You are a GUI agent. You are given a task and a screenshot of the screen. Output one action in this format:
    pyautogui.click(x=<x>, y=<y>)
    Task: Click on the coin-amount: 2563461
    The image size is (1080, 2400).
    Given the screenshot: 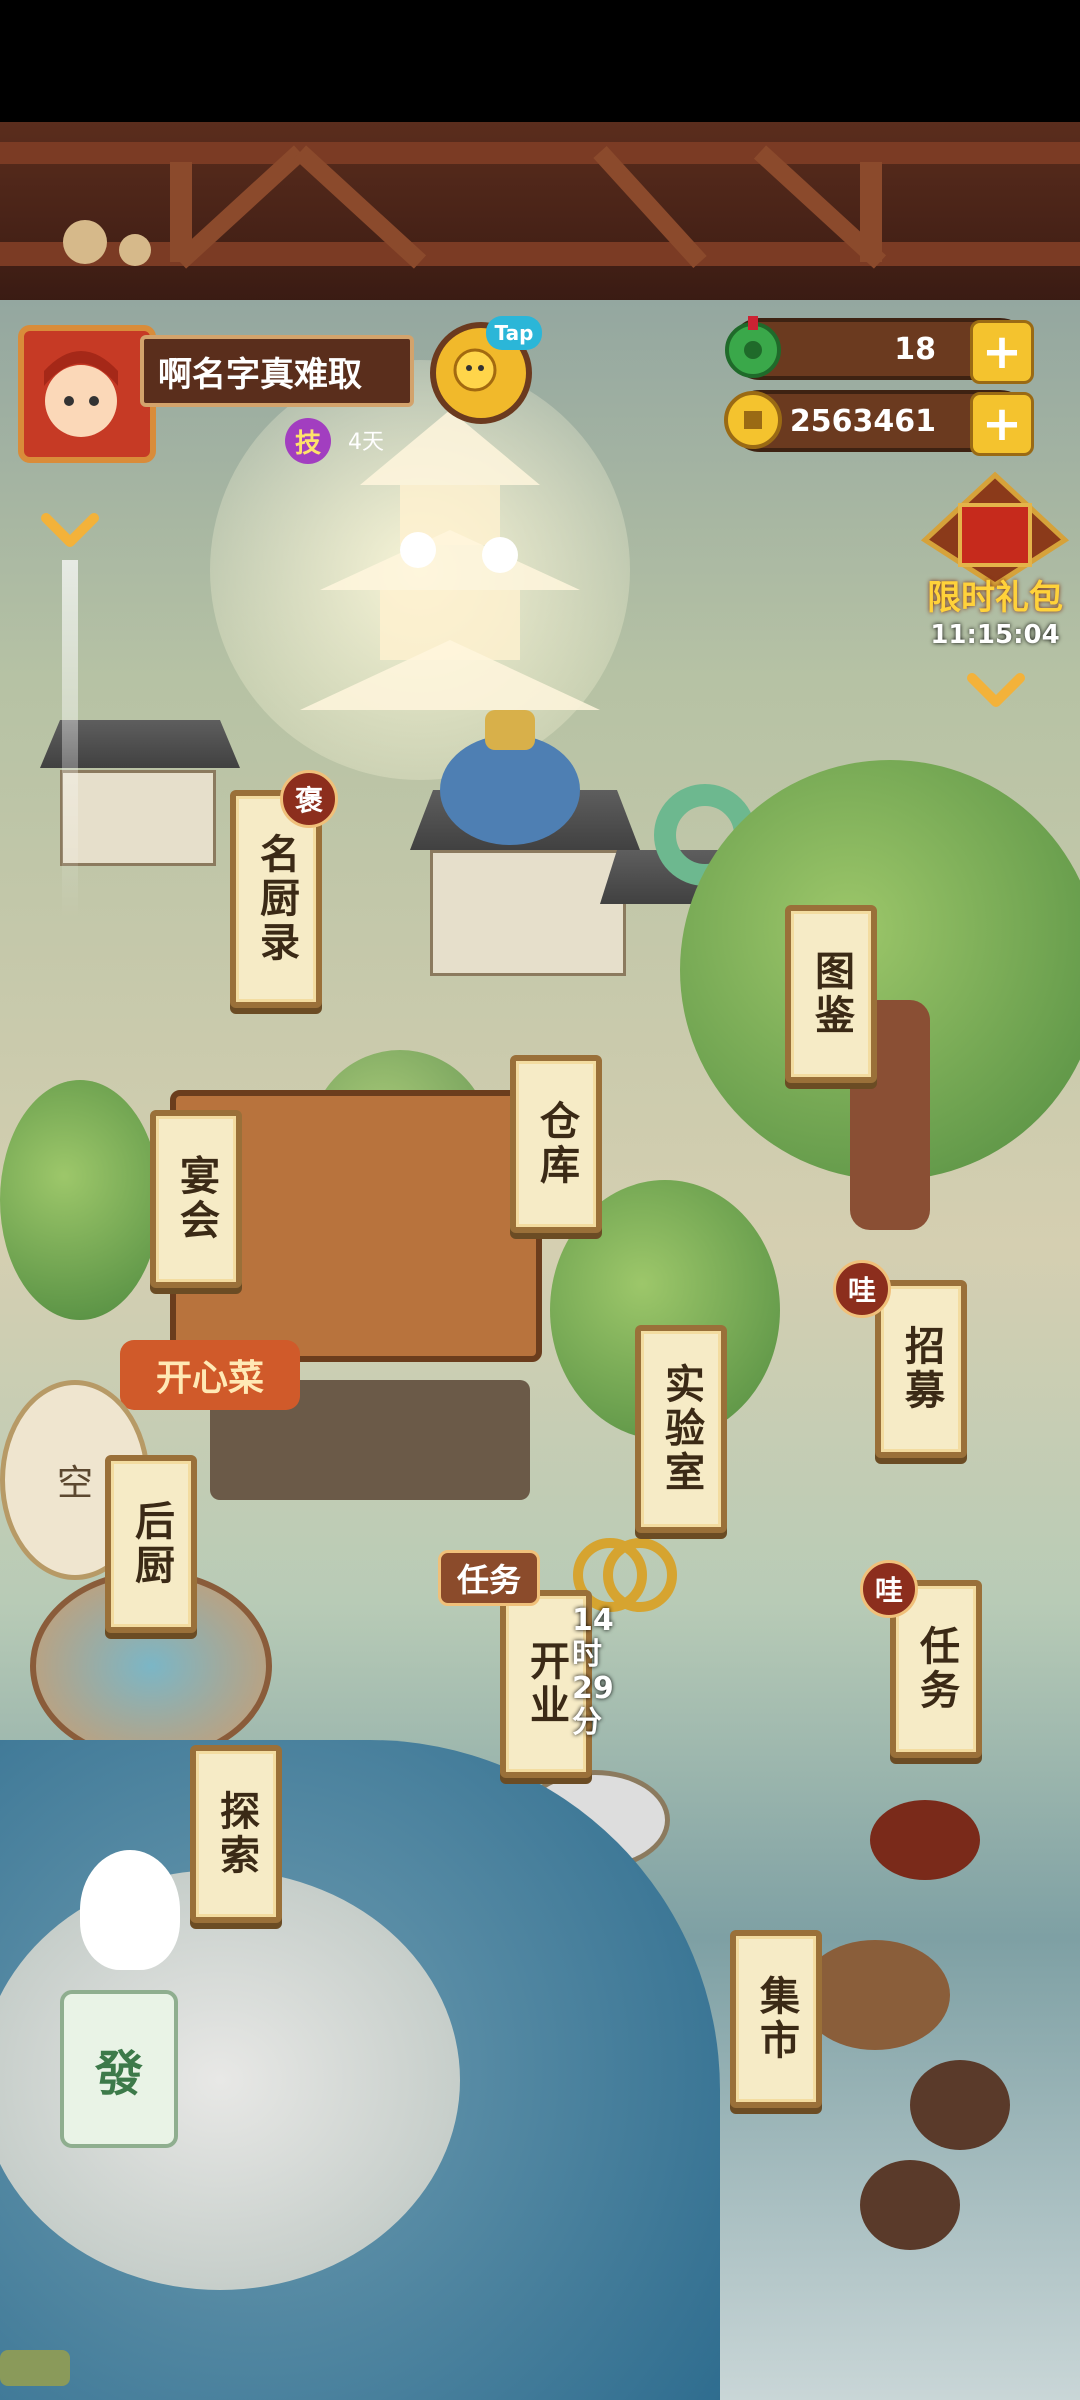 What is the action you would take?
    pyautogui.click(x=862, y=421)
    